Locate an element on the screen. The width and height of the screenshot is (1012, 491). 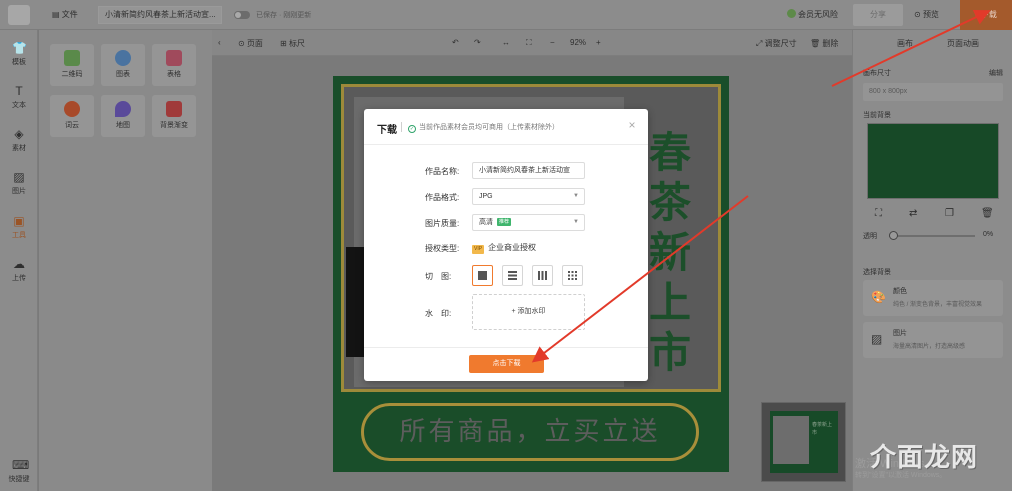
arrow-to-download is located at coordinates (911, 48).